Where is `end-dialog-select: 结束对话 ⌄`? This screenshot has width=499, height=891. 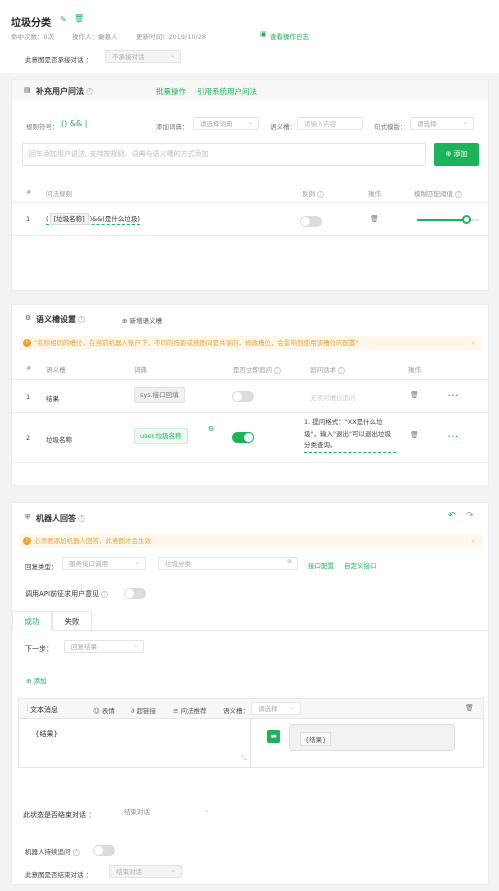 end-dialog-select: 结束对话 ⌄ is located at coordinates (166, 812).